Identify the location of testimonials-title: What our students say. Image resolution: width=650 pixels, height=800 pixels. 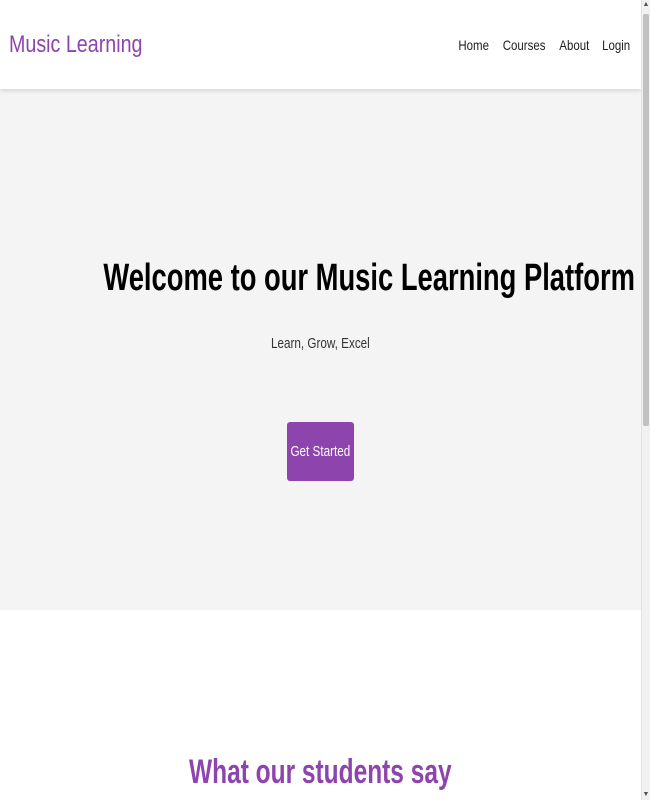
(320, 772).